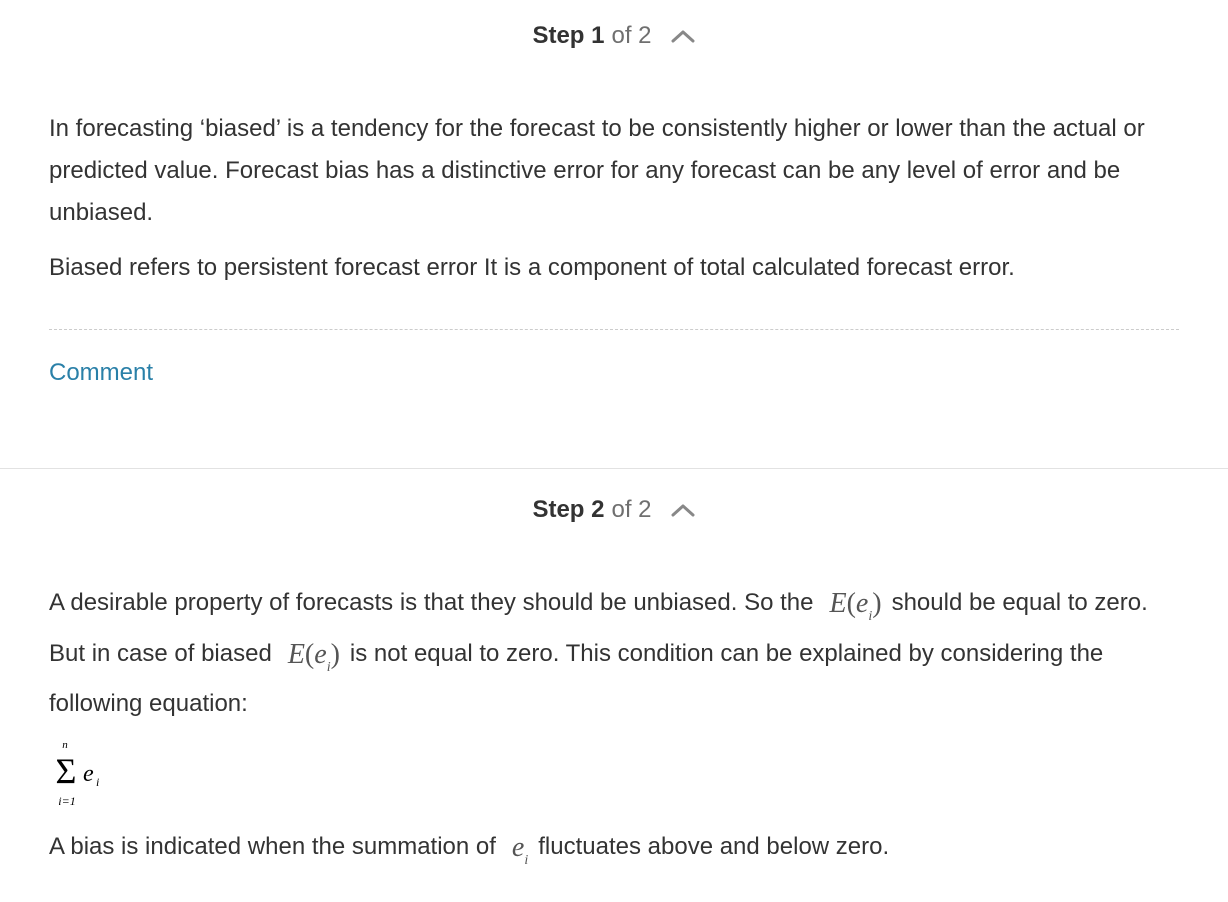  Describe the element at coordinates (598, 509) in the screenshot. I see `step-number: 2` at that location.